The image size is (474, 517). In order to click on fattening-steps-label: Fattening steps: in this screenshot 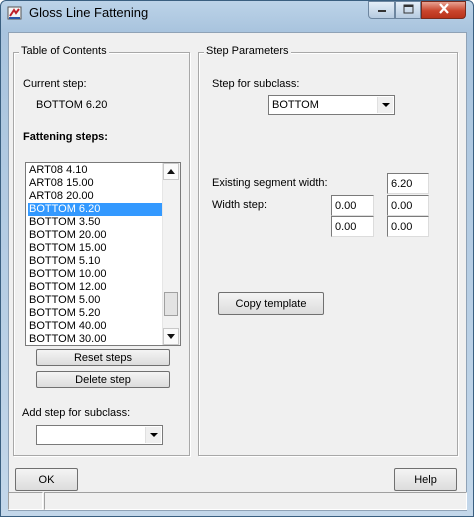, I will do `click(65, 137)`.